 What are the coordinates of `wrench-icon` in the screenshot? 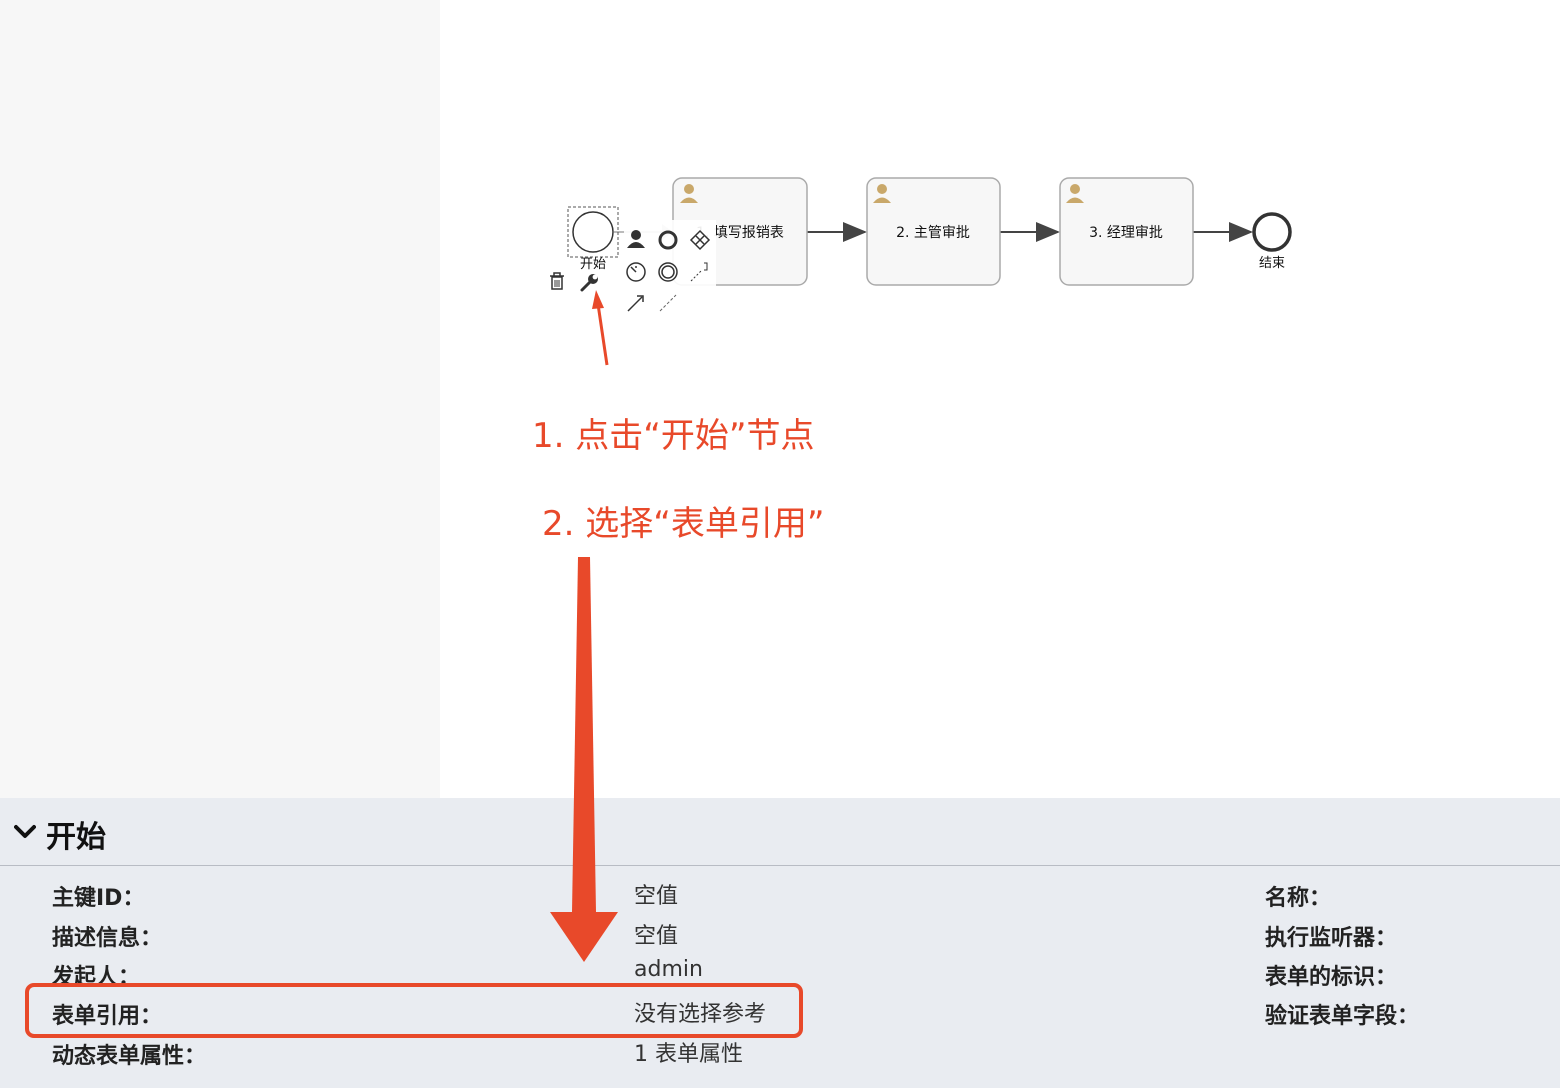 It's located at (589, 283).